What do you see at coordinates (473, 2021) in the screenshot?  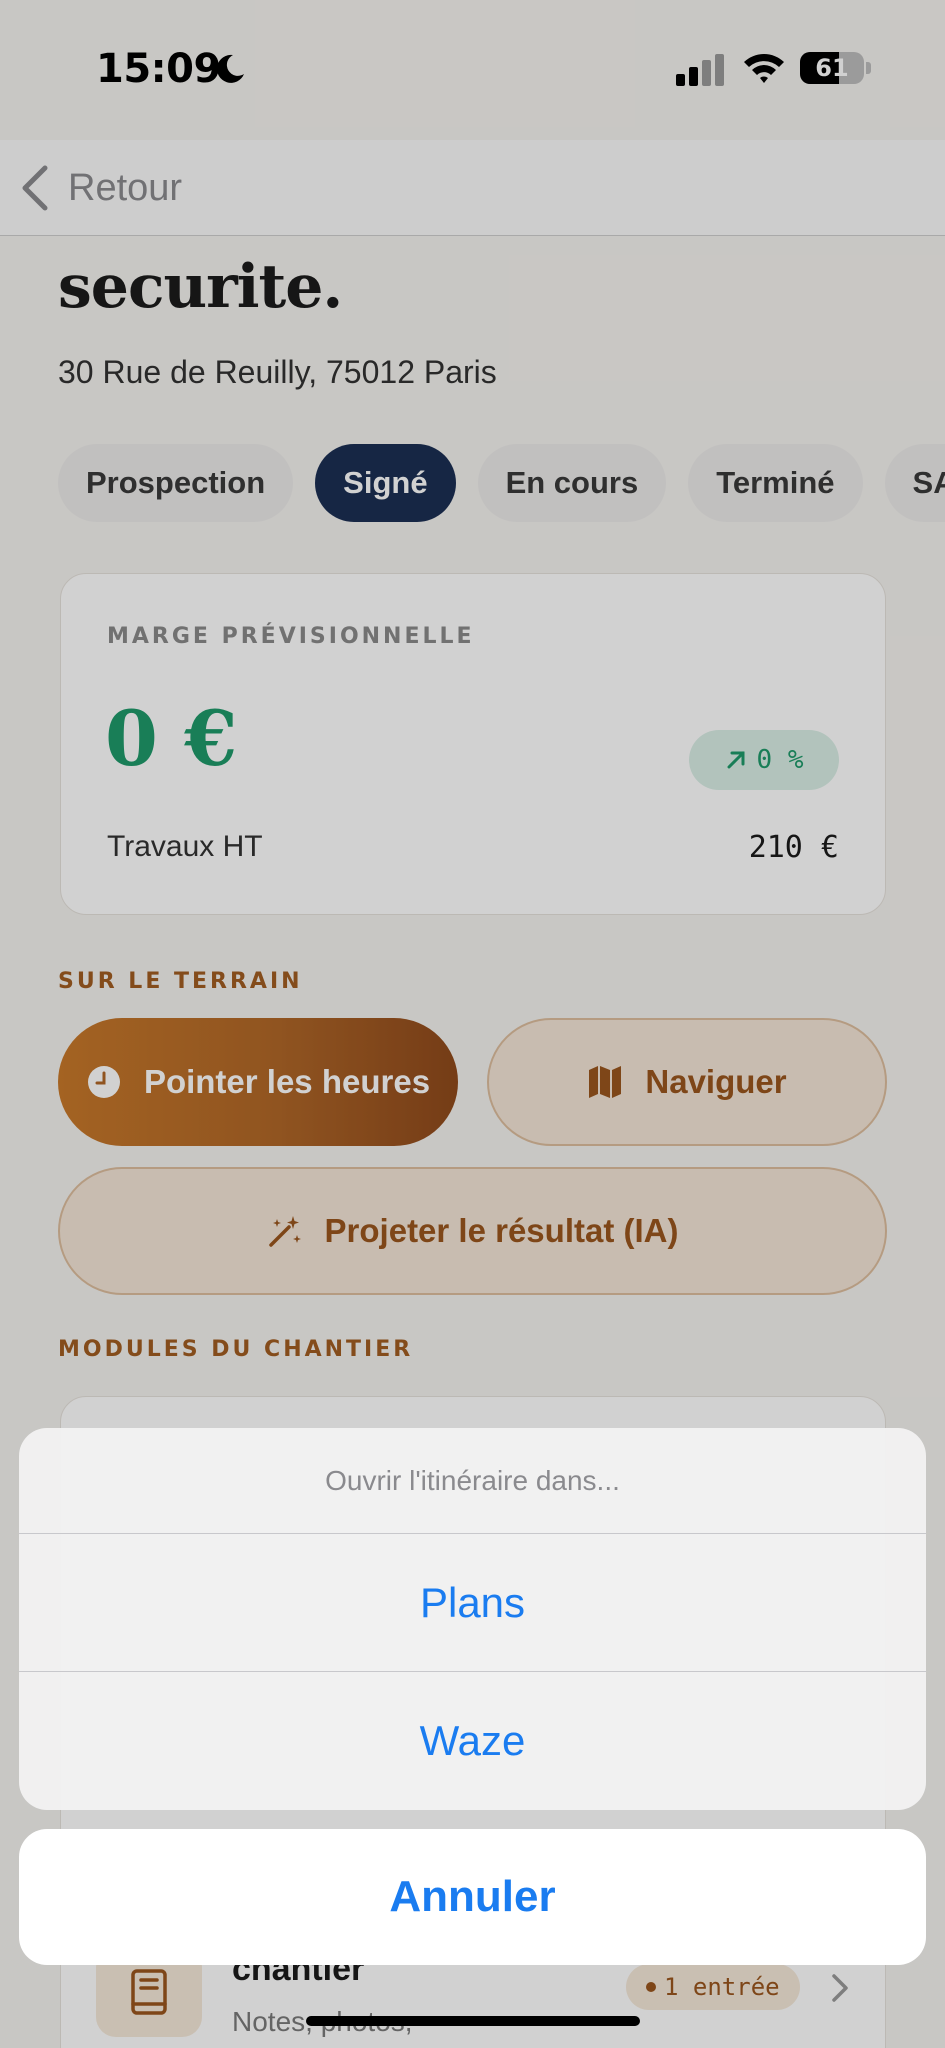 I see `home-indicator` at bounding box center [473, 2021].